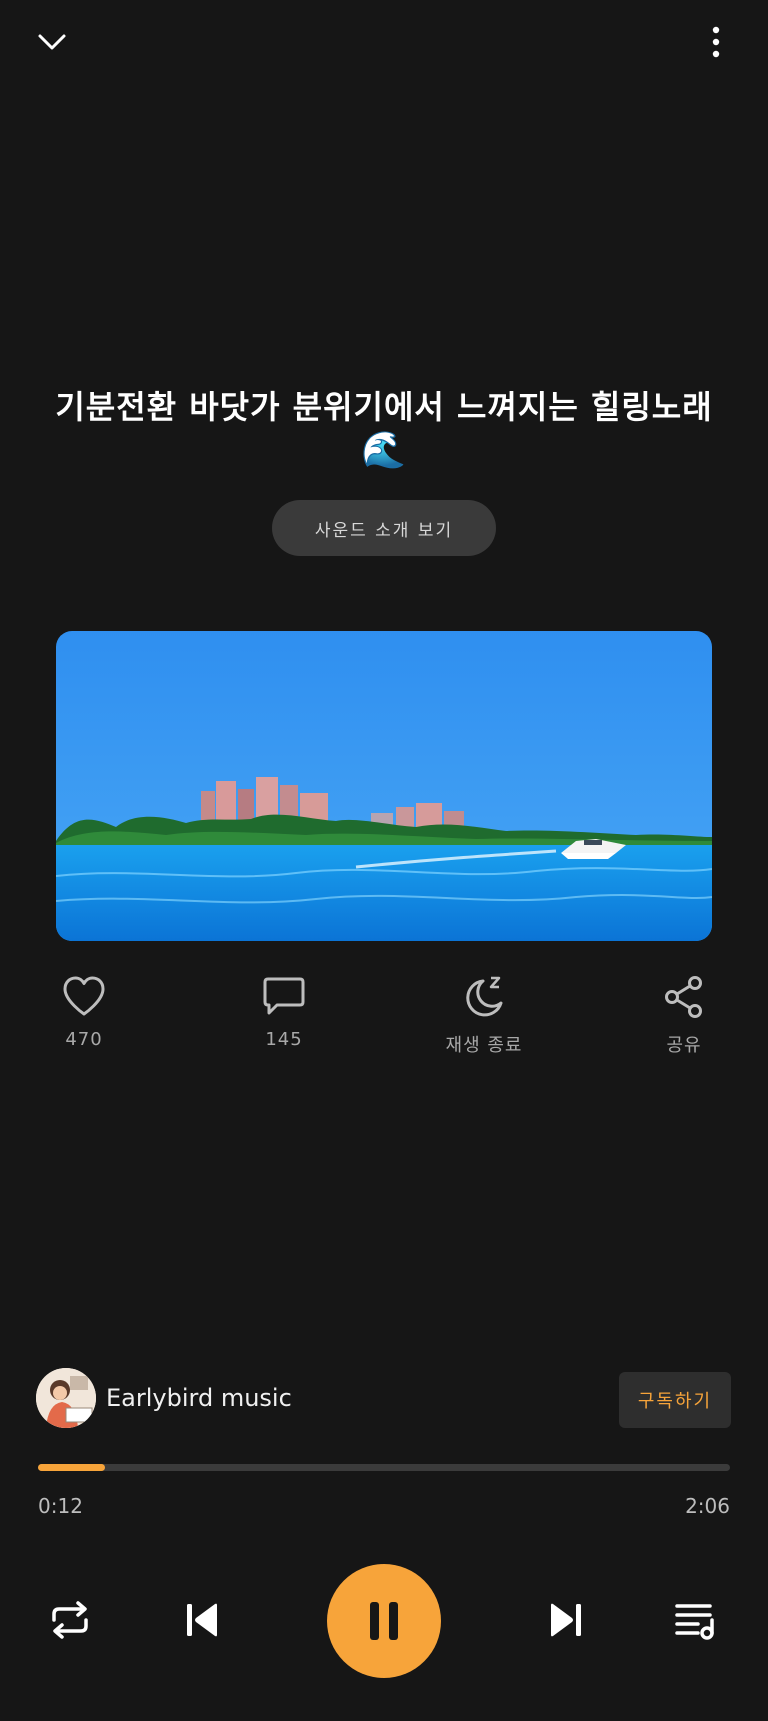 The height and width of the screenshot is (1721, 768). Describe the element at coordinates (84, 996) in the screenshot. I see `heart-icon` at that location.